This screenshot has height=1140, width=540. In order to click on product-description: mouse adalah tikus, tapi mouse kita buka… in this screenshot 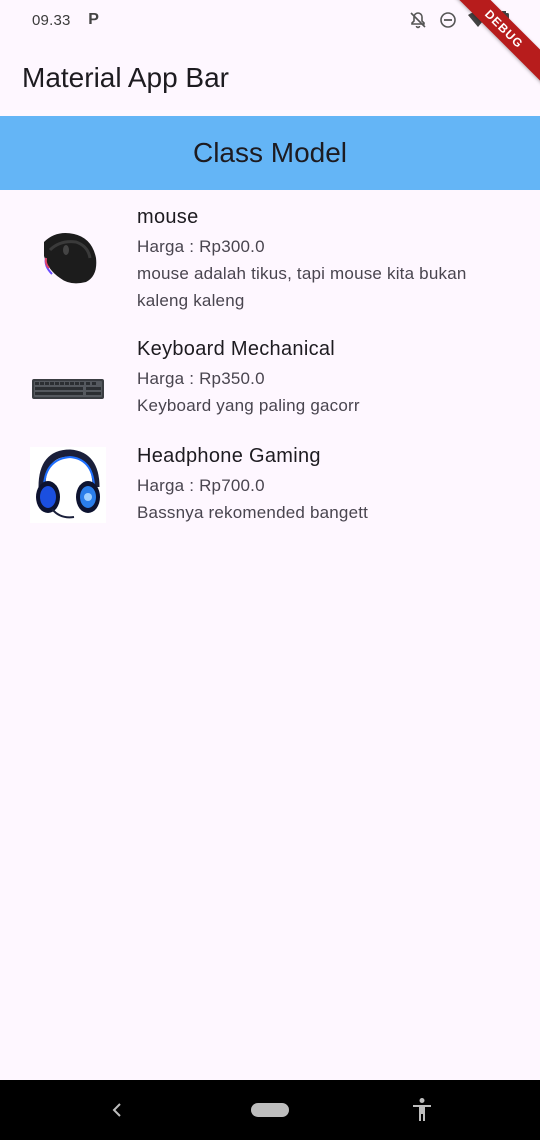, I will do `click(302, 273)`.